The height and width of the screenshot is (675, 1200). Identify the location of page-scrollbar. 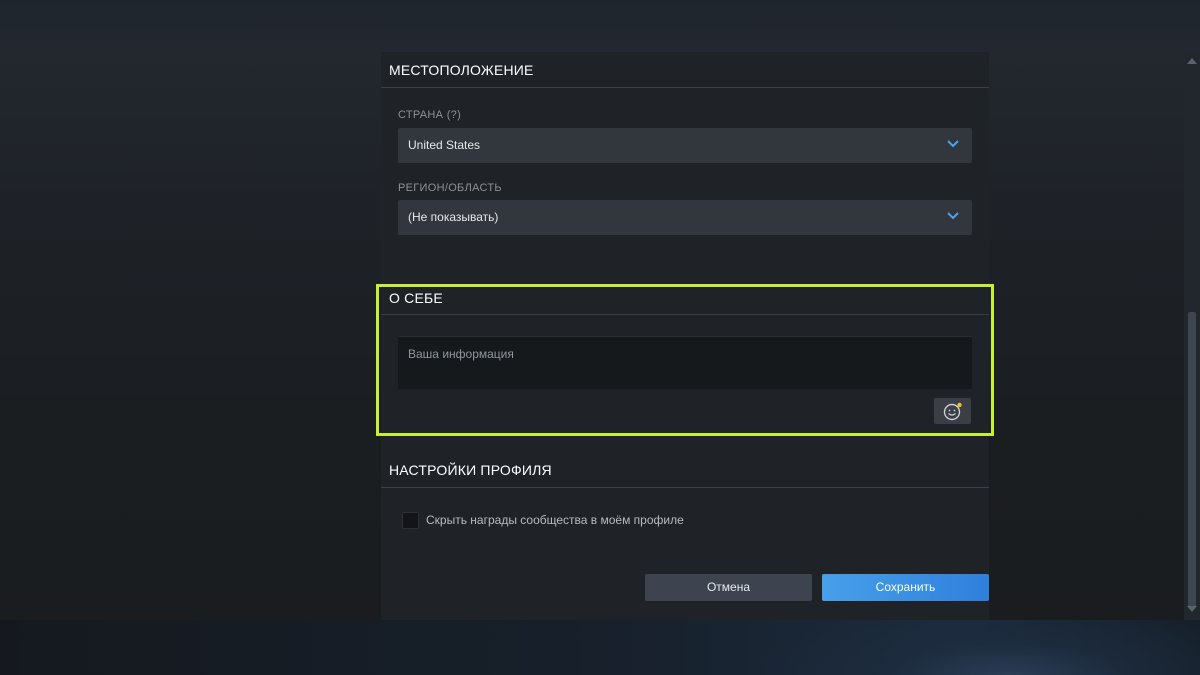
(1192, 336).